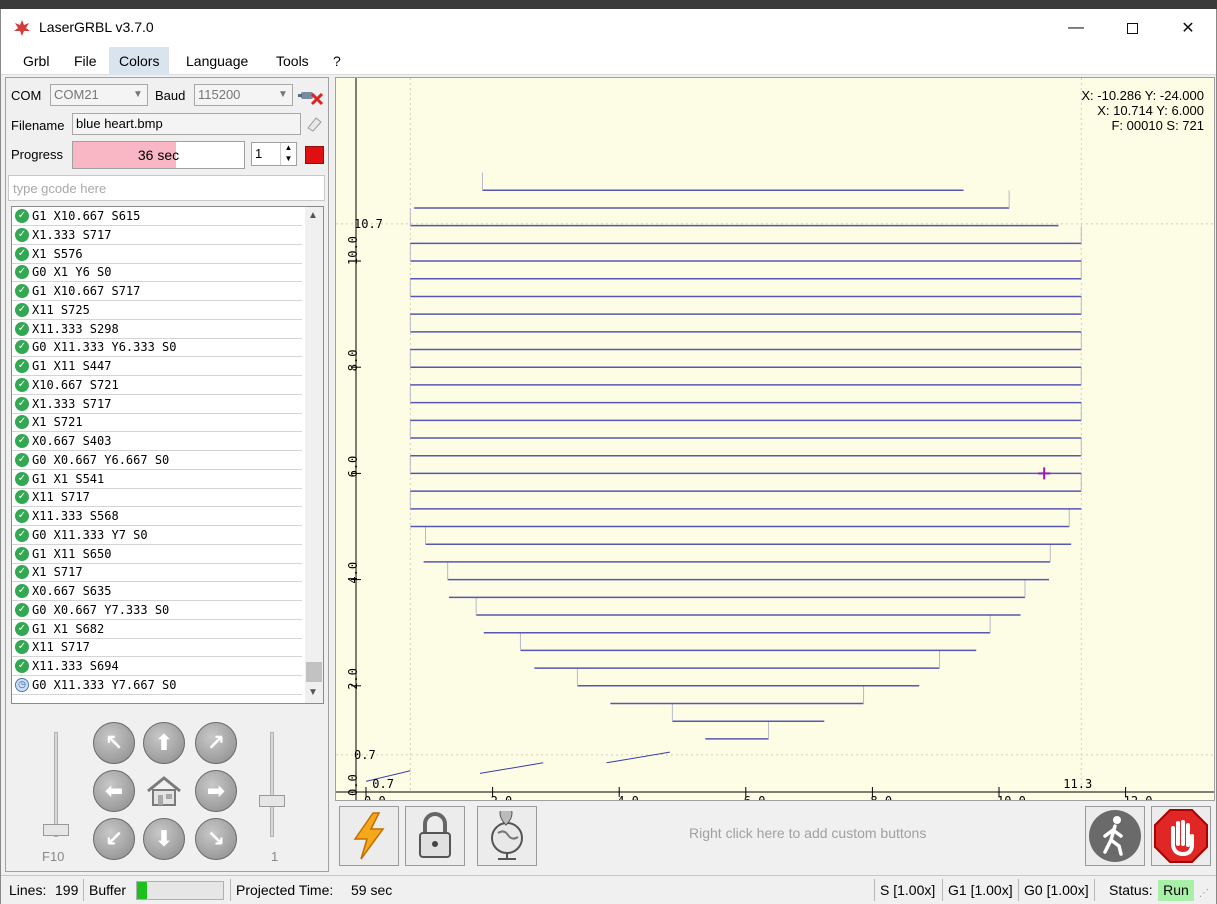  What do you see at coordinates (157, 254) in the screenshot?
I see `list-item: ✓ X1 S576` at bounding box center [157, 254].